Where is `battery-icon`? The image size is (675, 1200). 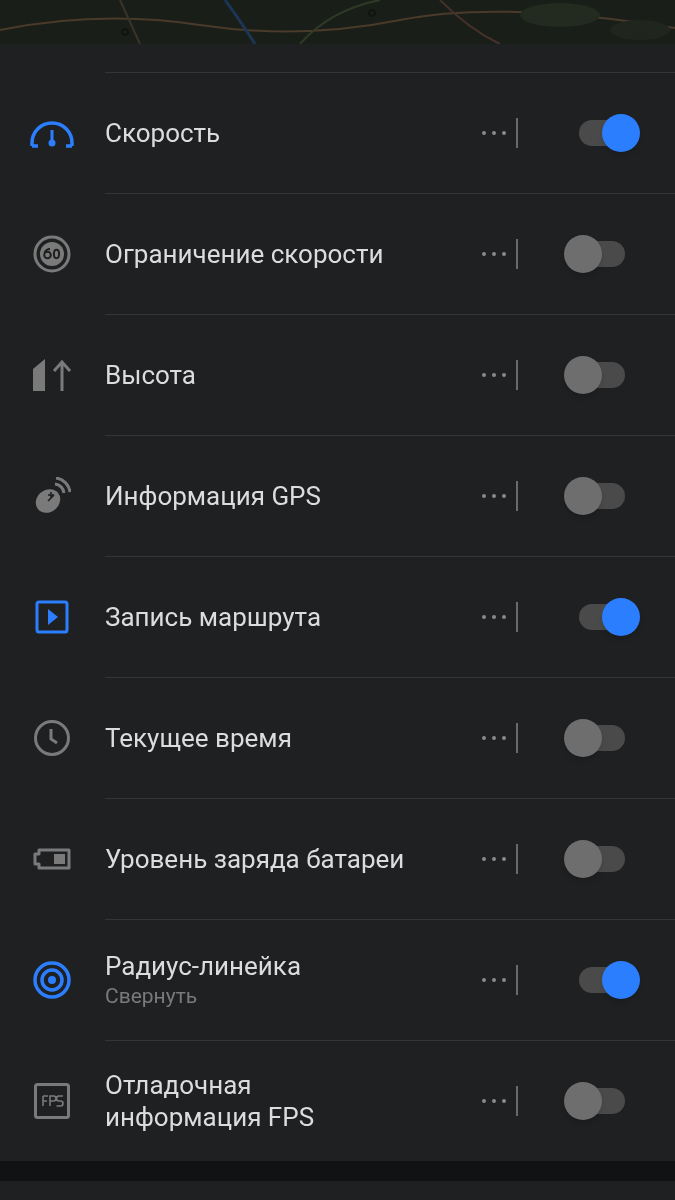 battery-icon is located at coordinates (51, 859).